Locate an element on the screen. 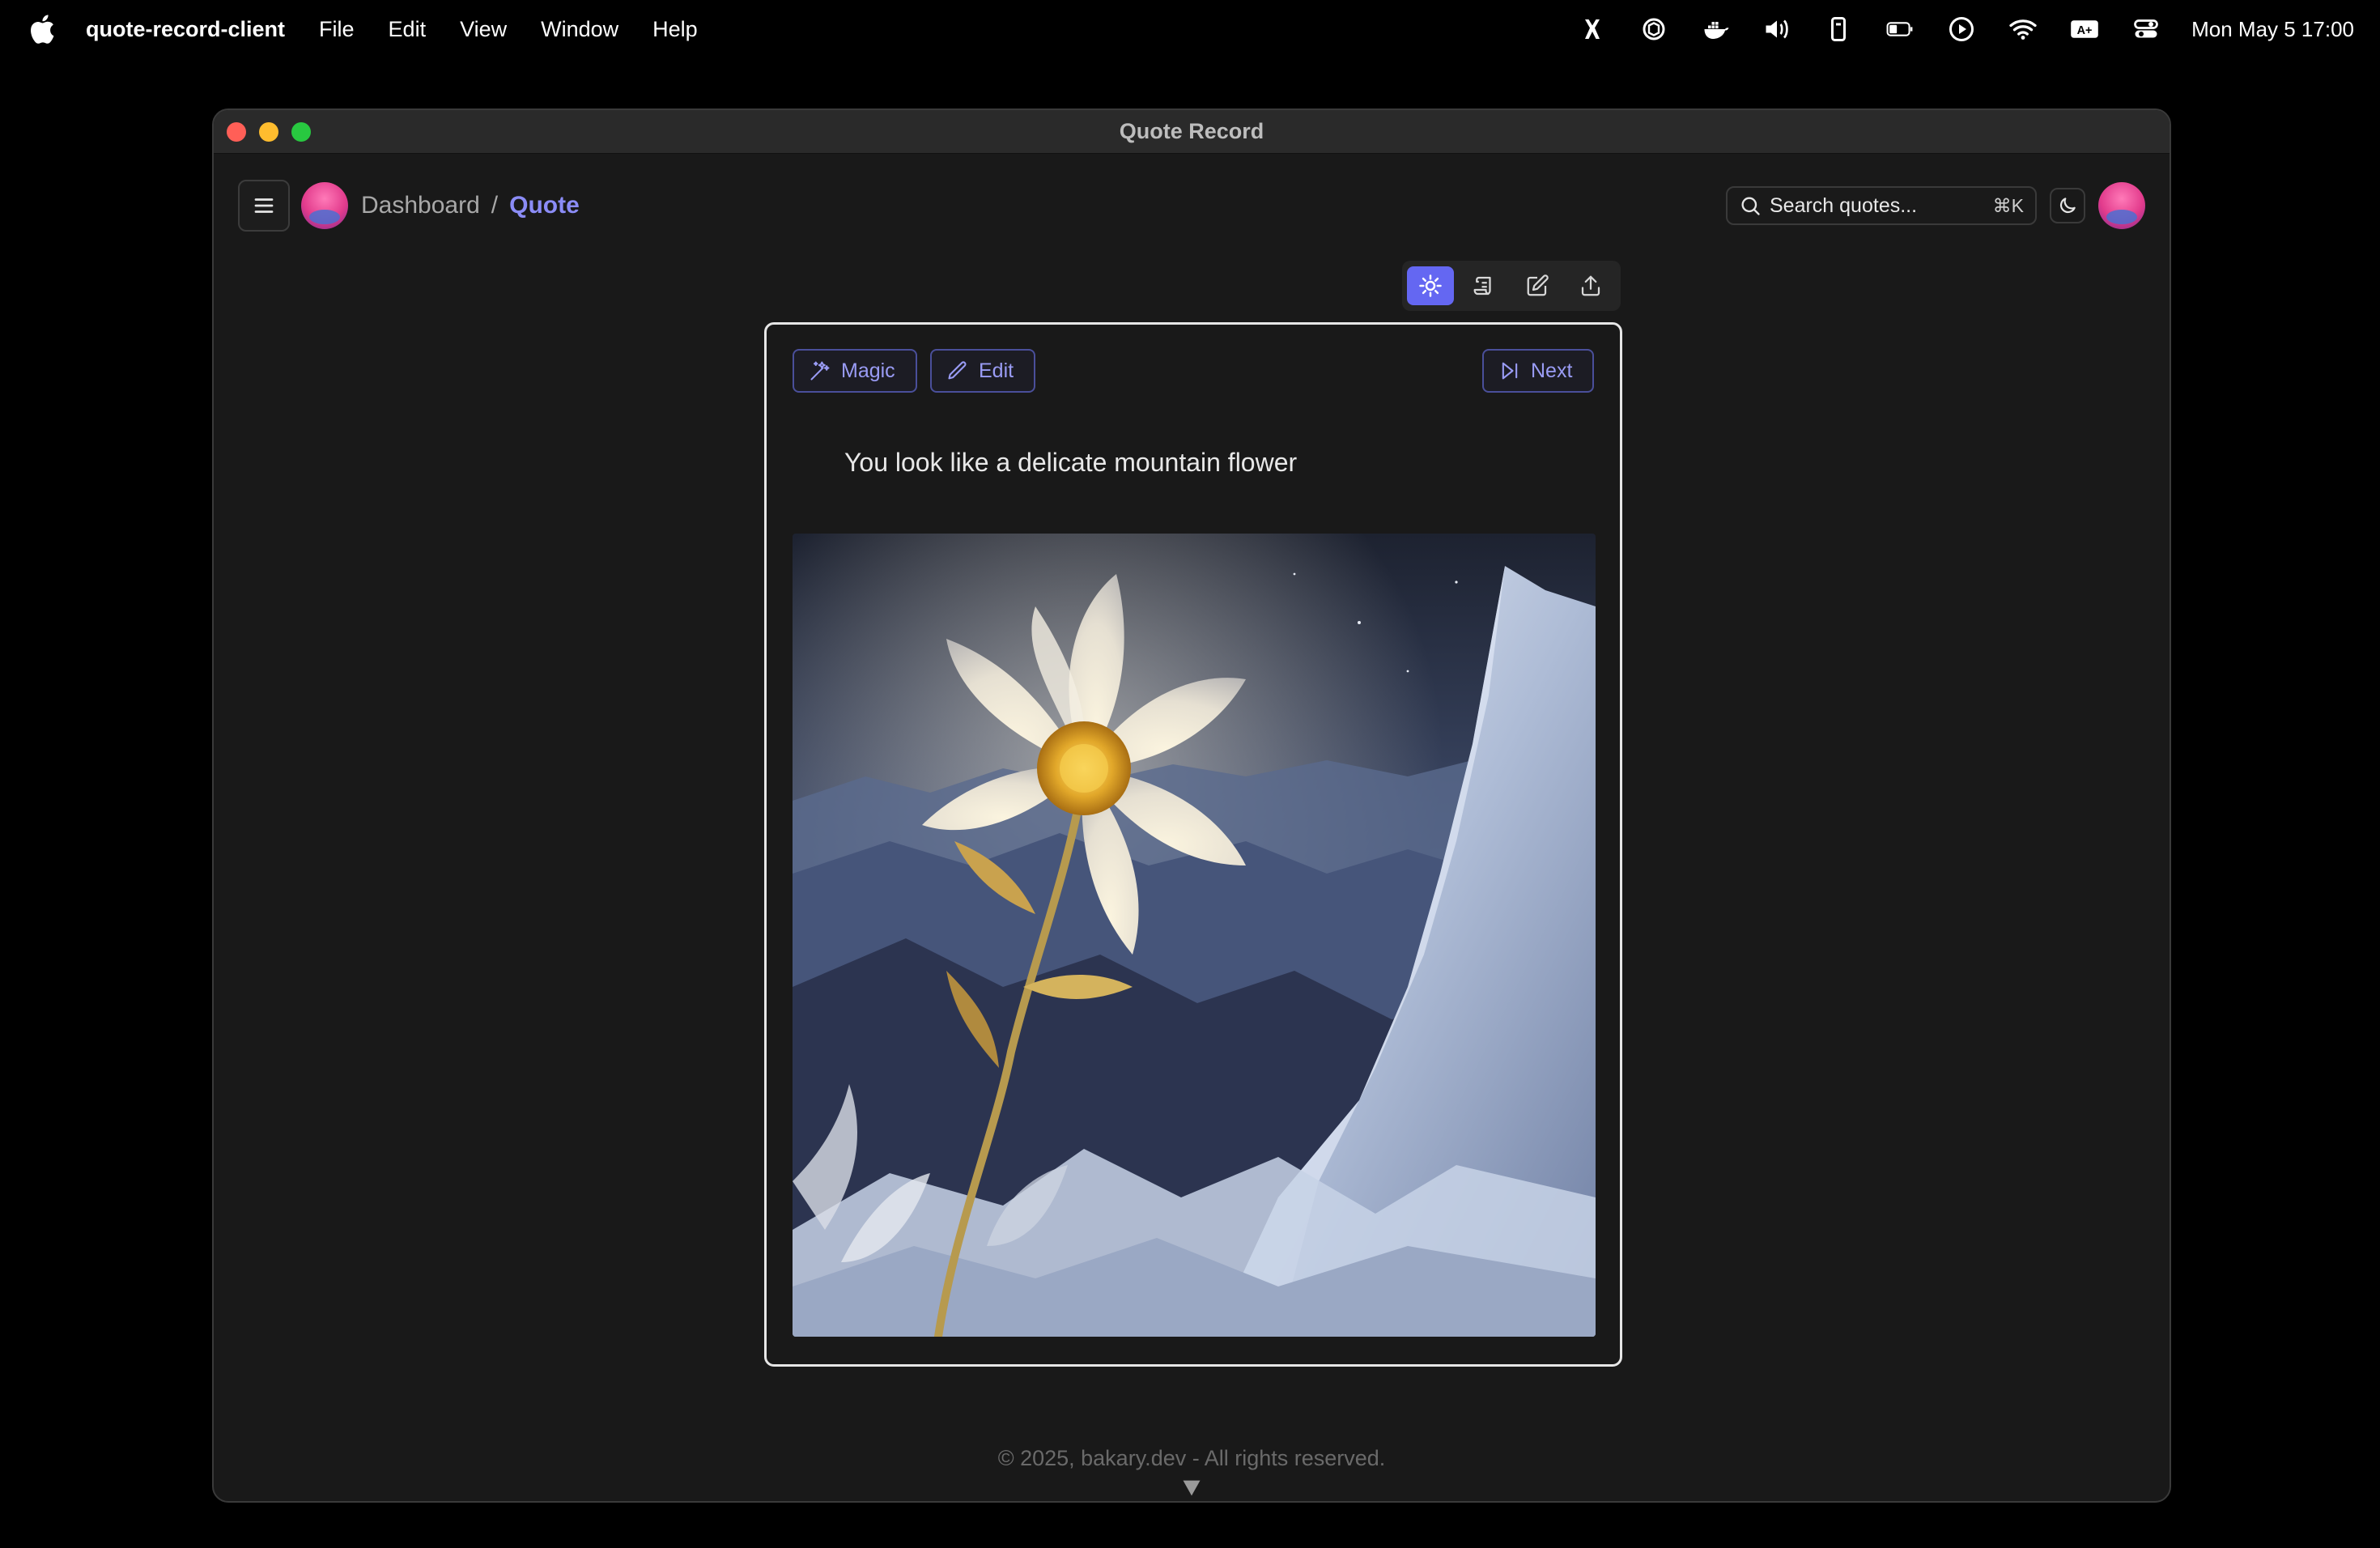  chatgpt-icon is located at coordinates (1654, 29).